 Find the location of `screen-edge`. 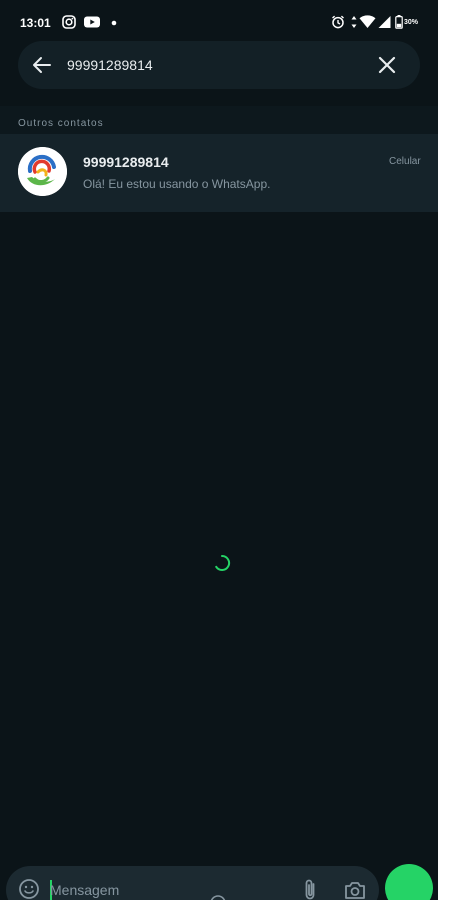

screen-edge is located at coordinates (444, 450).